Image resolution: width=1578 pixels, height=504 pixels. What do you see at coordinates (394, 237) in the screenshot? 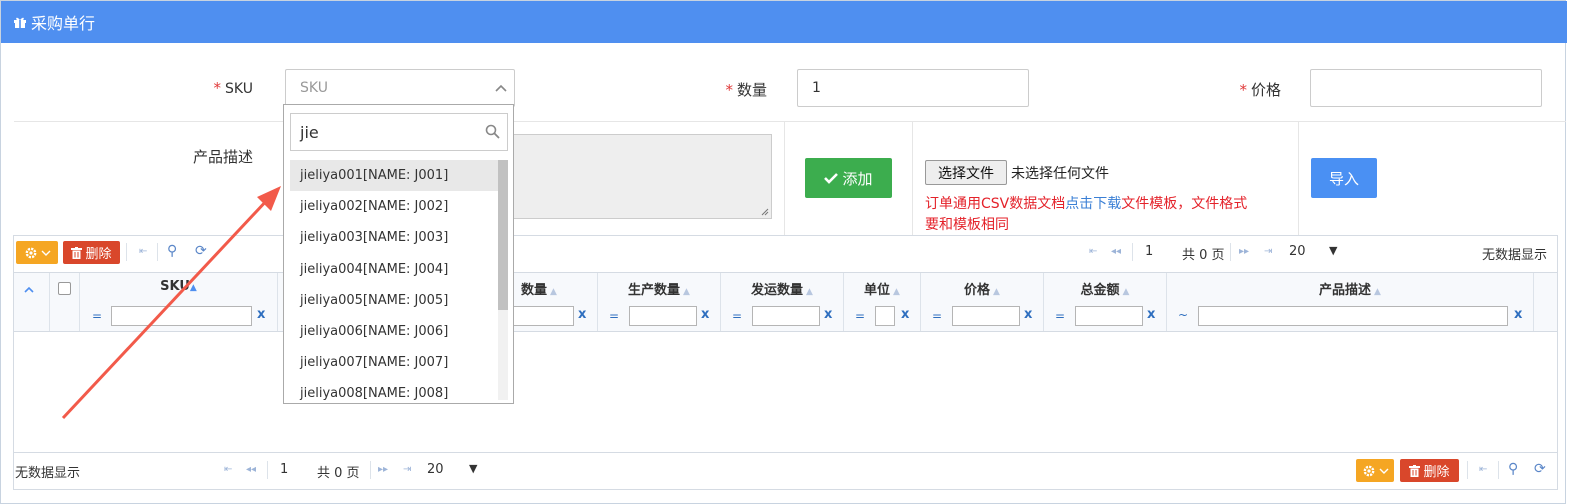
I see `dropdown-option: jieliya003[NAME: J003]` at bounding box center [394, 237].